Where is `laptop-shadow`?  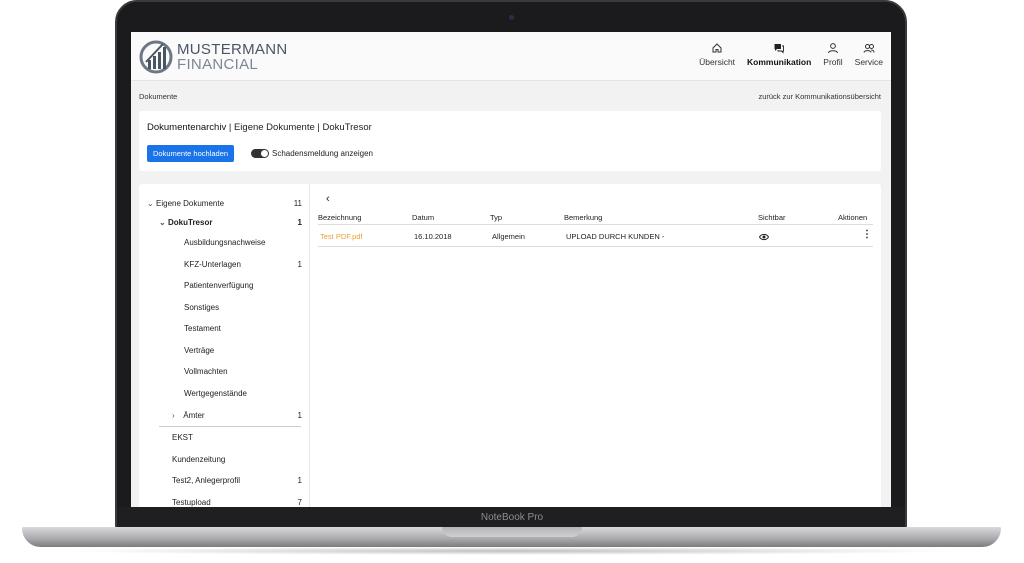
laptop-shadow is located at coordinates (512, 551).